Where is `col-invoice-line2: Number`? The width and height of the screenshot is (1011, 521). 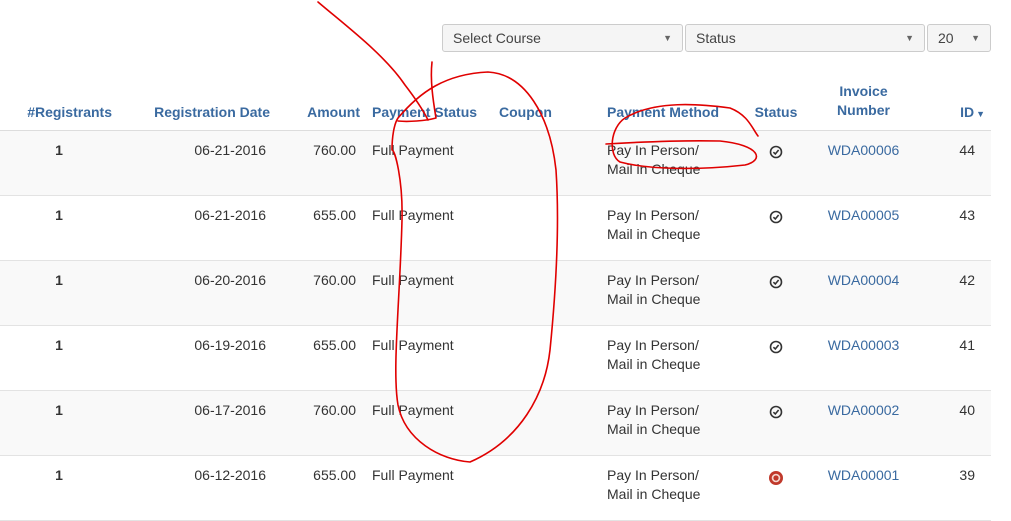 col-invoice-line2: Number is located at coordinates (863, 110).